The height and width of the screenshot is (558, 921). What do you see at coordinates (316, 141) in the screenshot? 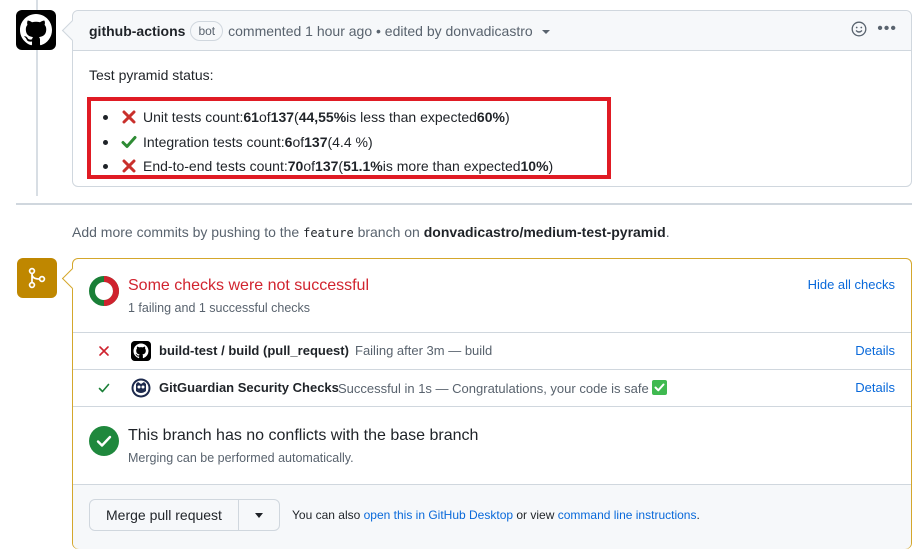
I see `integration-tests-total: 137` at bounding box center [316, 141].